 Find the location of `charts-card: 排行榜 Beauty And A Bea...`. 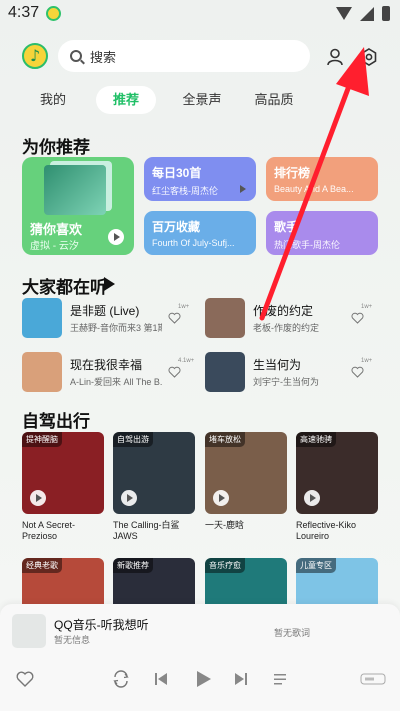

charts-card: 排行榜 Beauty And A Bea... is located at coordinates (322, 179).